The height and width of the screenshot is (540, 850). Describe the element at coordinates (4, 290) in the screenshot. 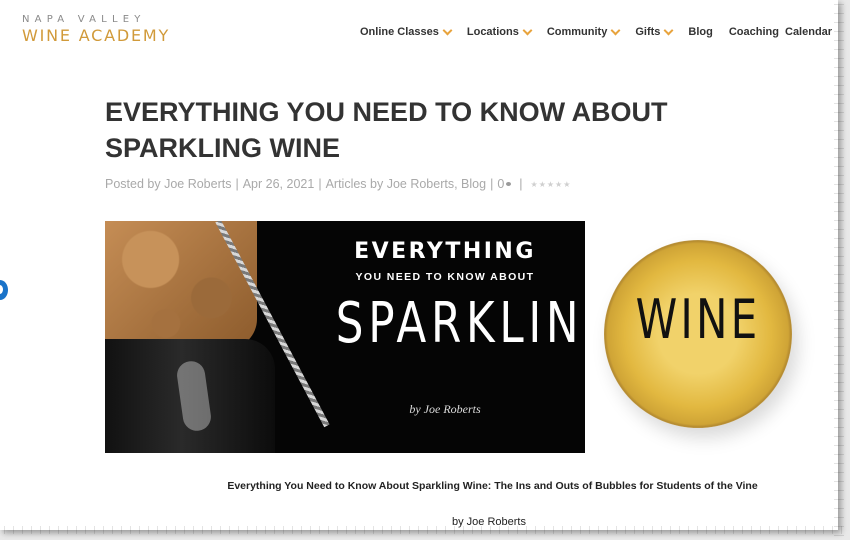

I see `accessibility-icon` at that location.